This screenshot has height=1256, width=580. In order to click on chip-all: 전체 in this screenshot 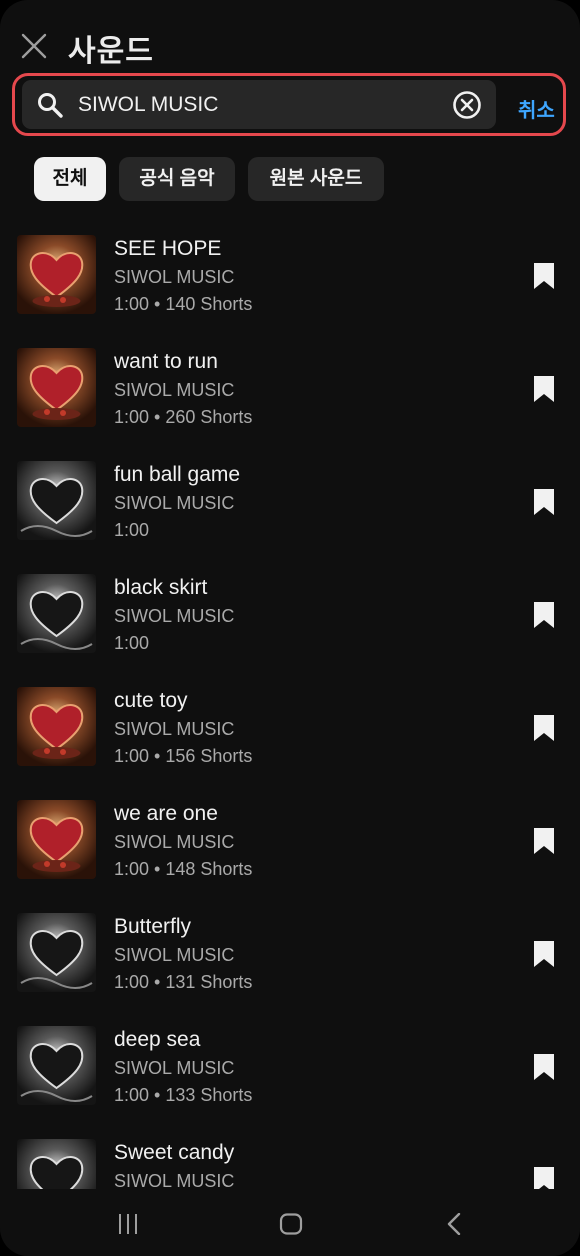, I will do `click(70, 179)`.